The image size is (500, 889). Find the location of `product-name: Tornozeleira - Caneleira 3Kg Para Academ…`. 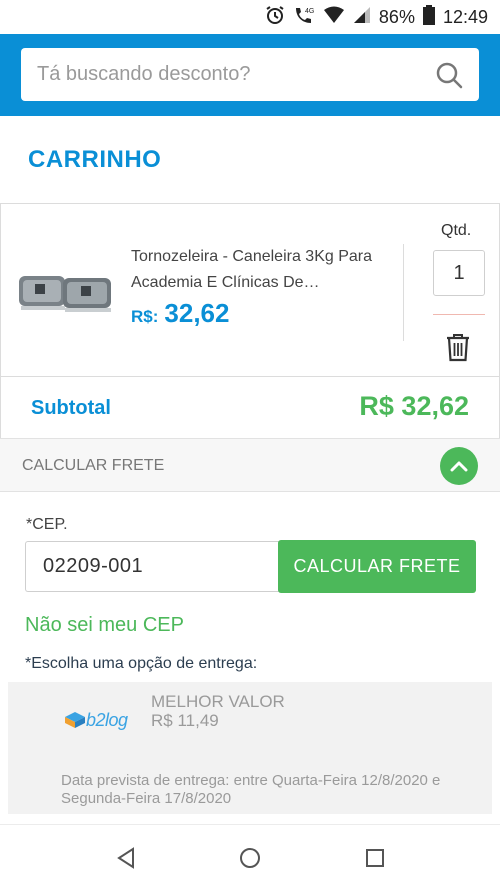

product-name: Tornozeleira - Caneleira 3Kg Para Academ… is located at coordinates (261, 270).